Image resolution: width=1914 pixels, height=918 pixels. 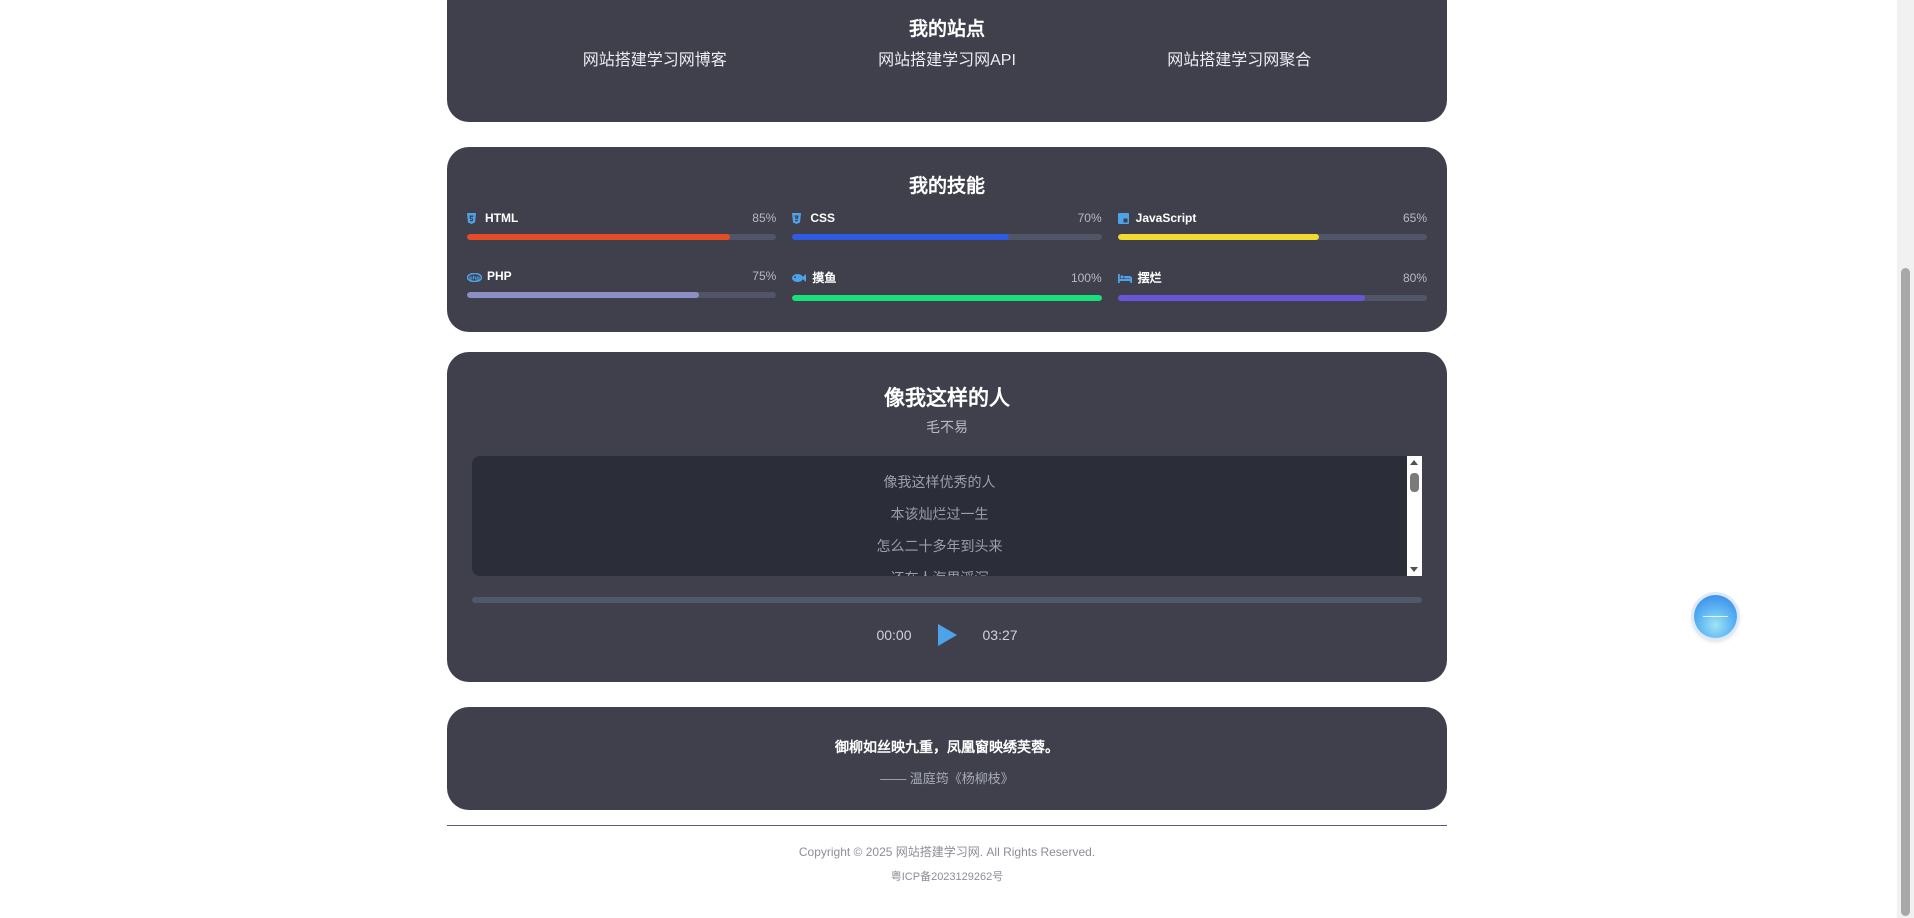 I want to click on page-scrollbar-thumb, so click(x=1905, y=592).